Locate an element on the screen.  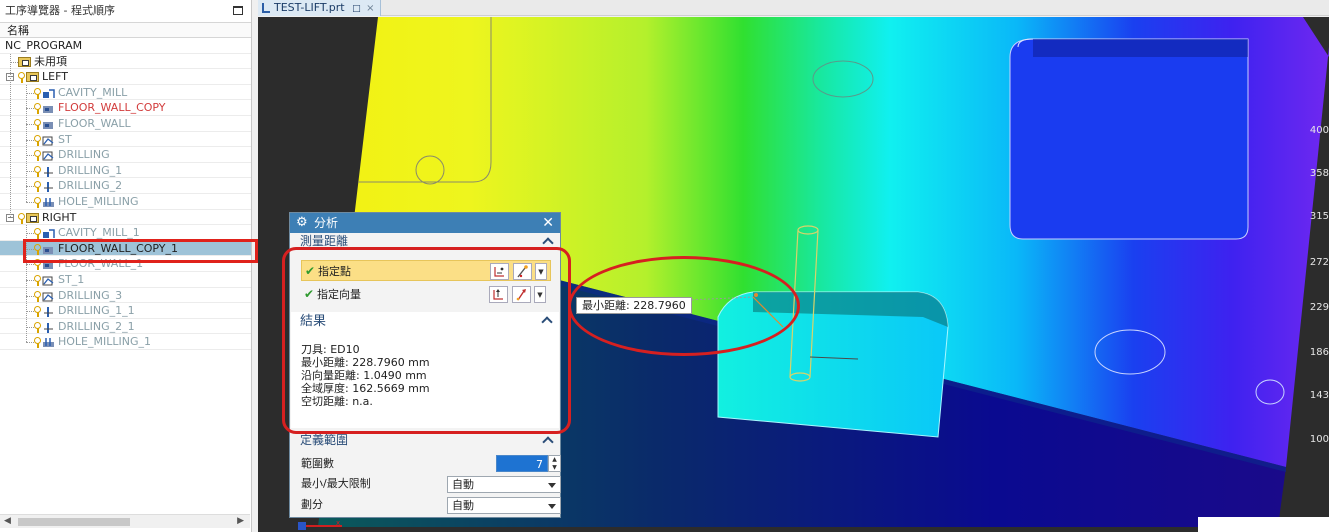
range-count-row: 範圍數 7 ▲ ▼ is located at coordinates (431, 464).